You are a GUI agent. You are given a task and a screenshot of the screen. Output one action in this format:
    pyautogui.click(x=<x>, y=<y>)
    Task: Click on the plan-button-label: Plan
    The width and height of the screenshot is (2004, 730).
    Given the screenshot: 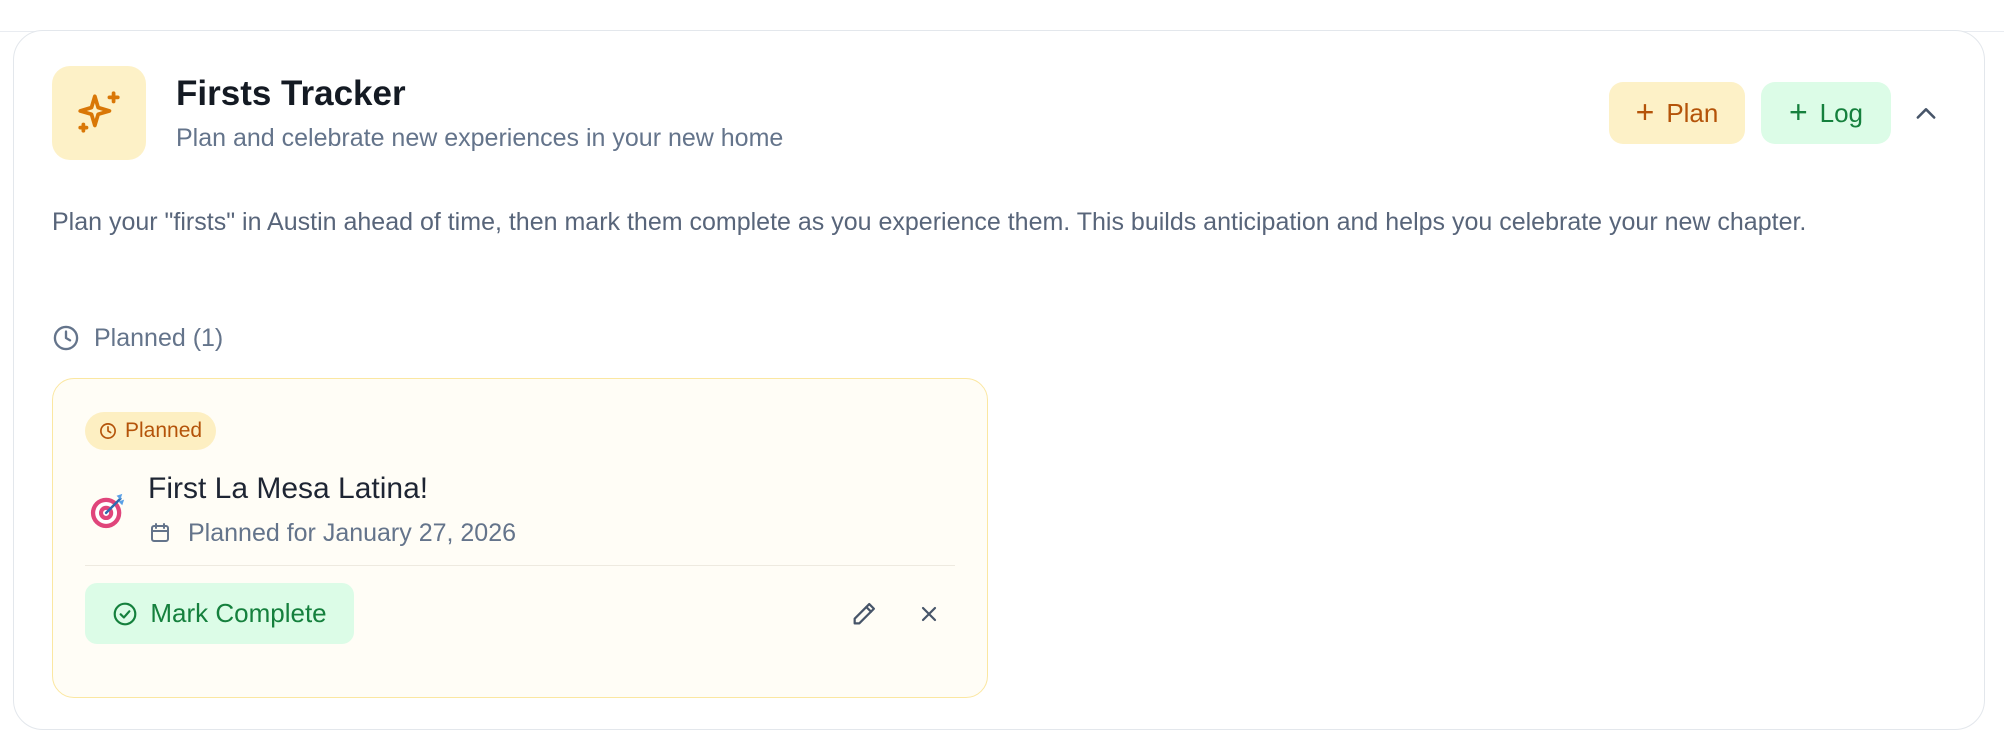 What is the action you would take?
    pyautogui.click(x=1692, y=112)
    